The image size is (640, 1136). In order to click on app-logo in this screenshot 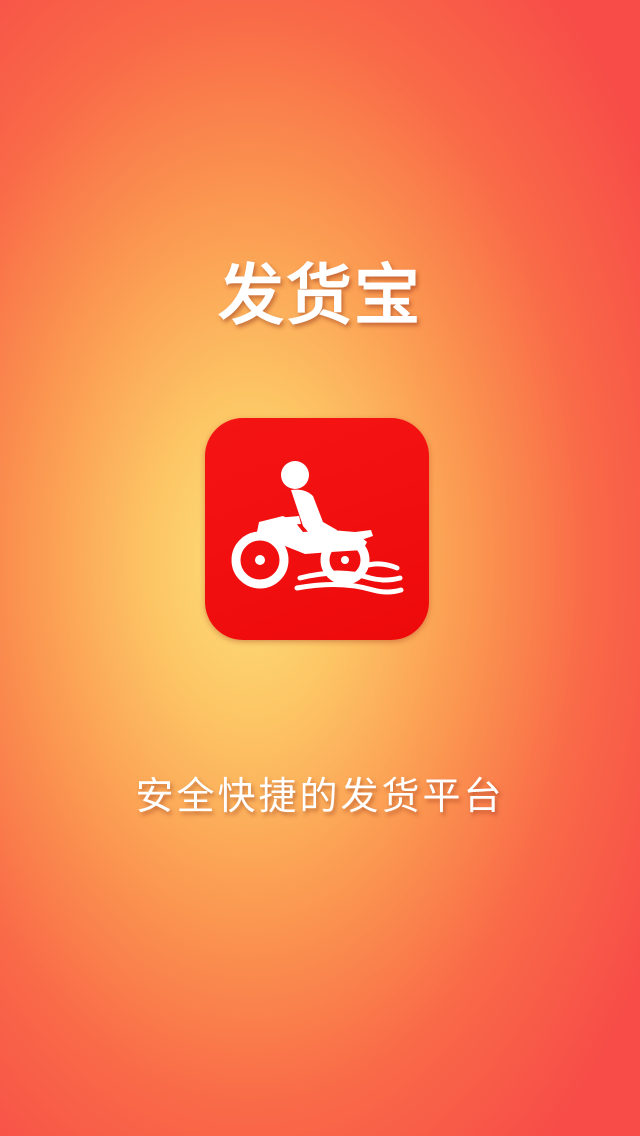, I will do `click(317, 529)`.